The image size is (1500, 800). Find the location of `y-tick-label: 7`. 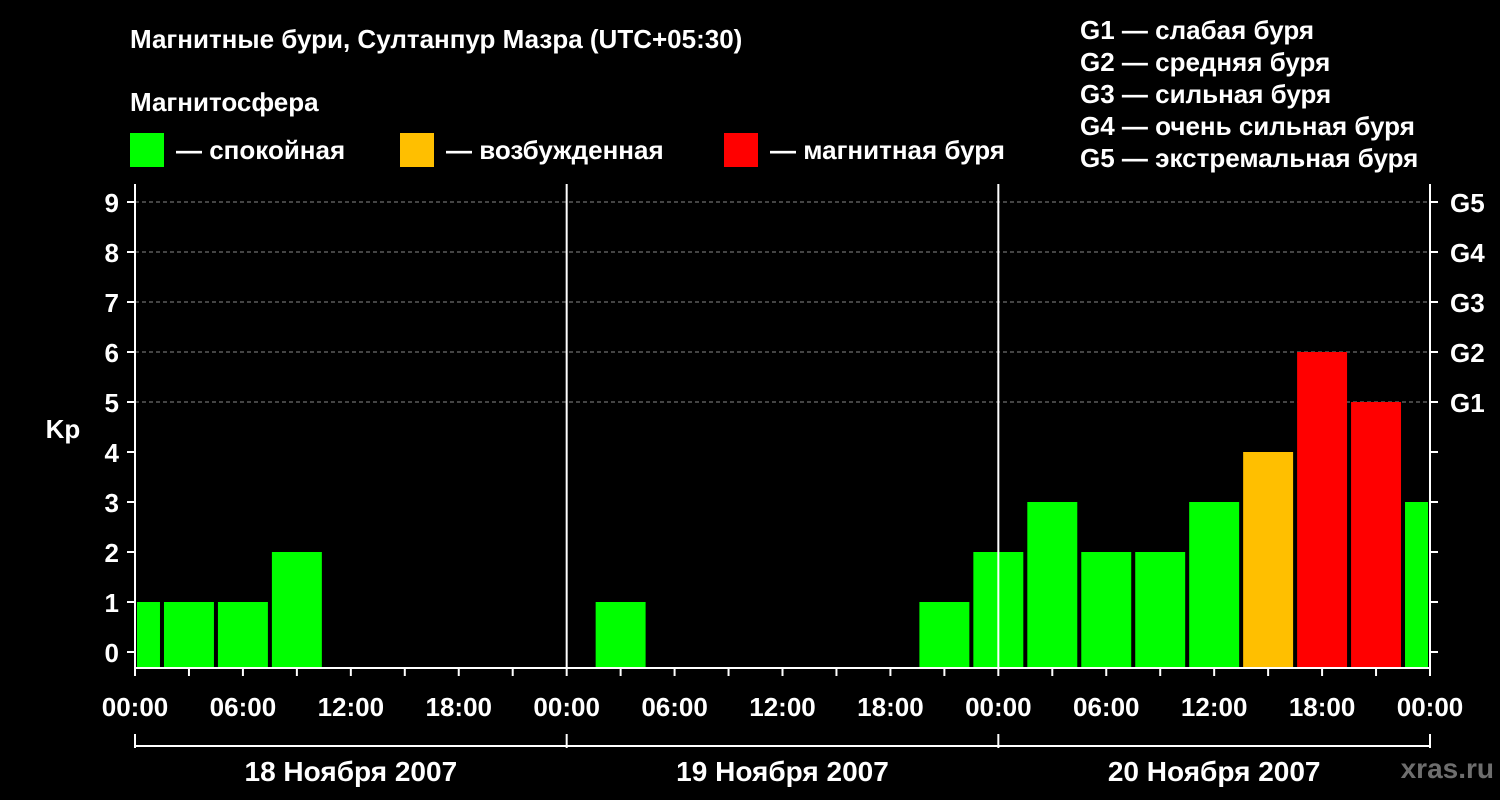

y-tick-label: 7 is located at coordinates (112, 303).